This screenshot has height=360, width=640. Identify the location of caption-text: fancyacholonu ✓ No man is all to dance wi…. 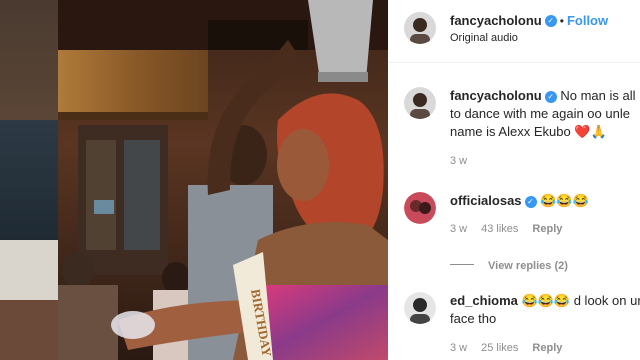
(545, 114).